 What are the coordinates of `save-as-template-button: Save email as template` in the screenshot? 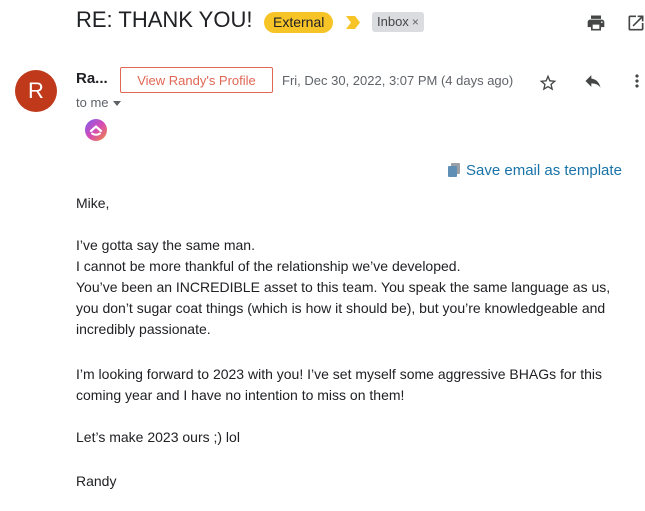 It's located at (535, 170).